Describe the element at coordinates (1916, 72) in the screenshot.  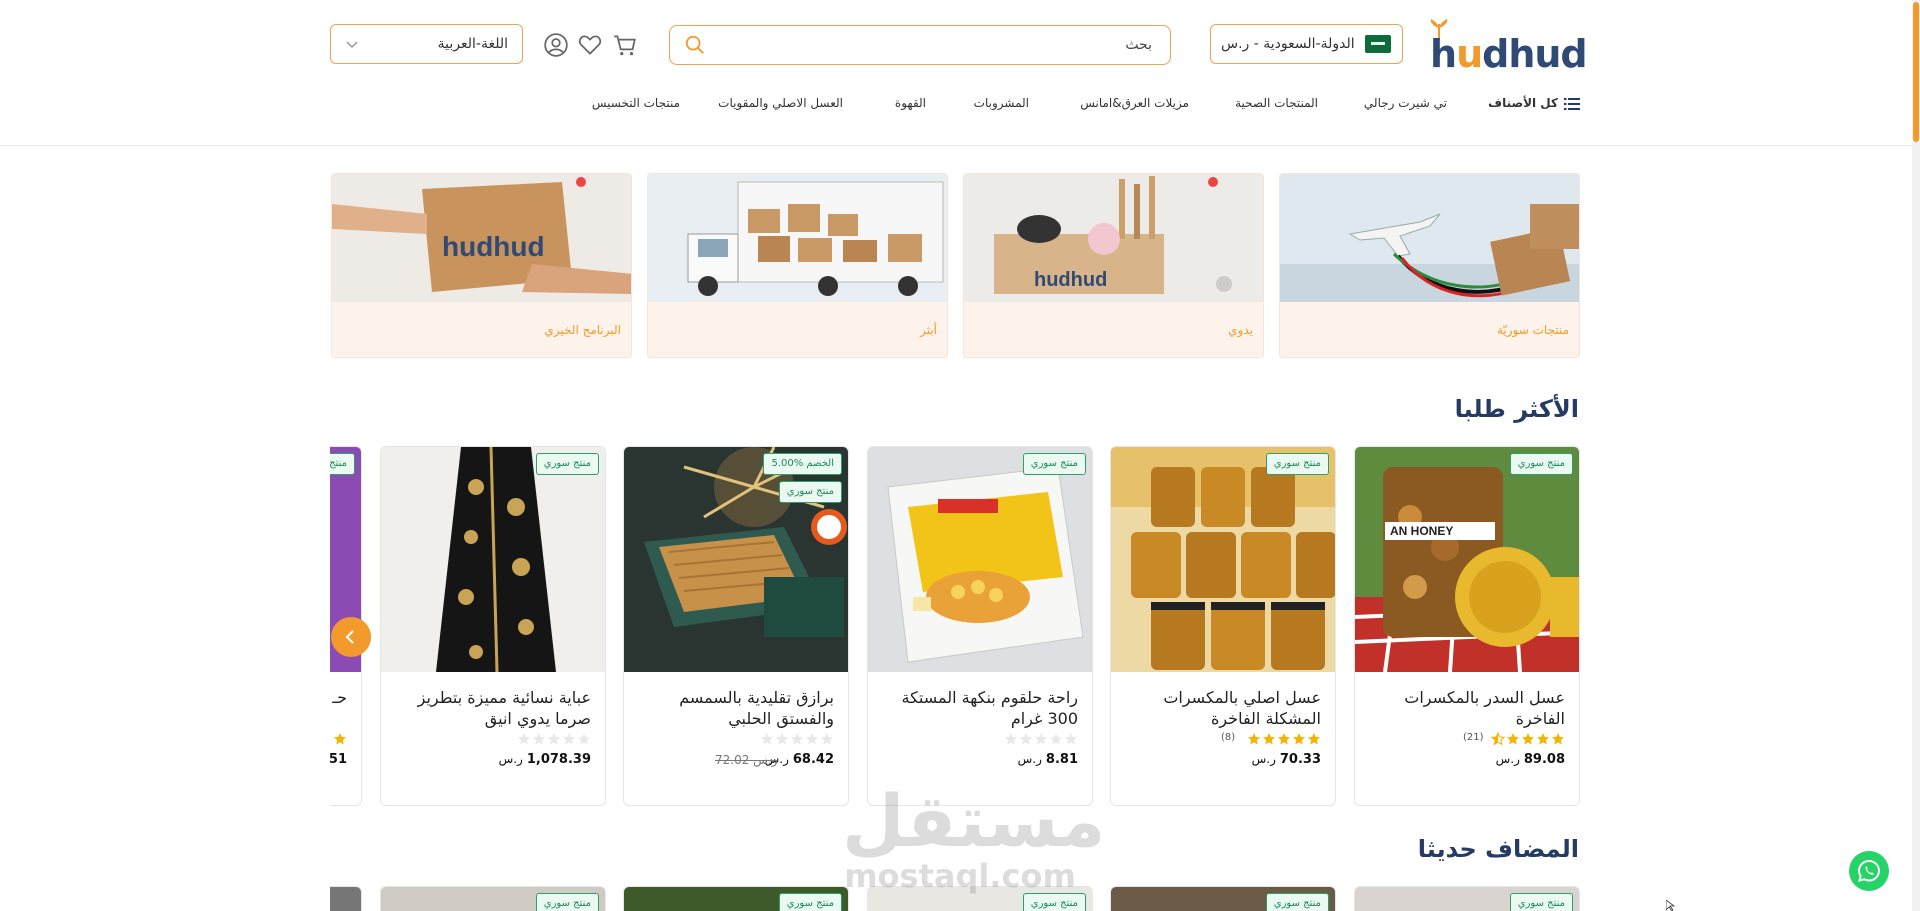
I see `scrollbar-thumb` at that location.